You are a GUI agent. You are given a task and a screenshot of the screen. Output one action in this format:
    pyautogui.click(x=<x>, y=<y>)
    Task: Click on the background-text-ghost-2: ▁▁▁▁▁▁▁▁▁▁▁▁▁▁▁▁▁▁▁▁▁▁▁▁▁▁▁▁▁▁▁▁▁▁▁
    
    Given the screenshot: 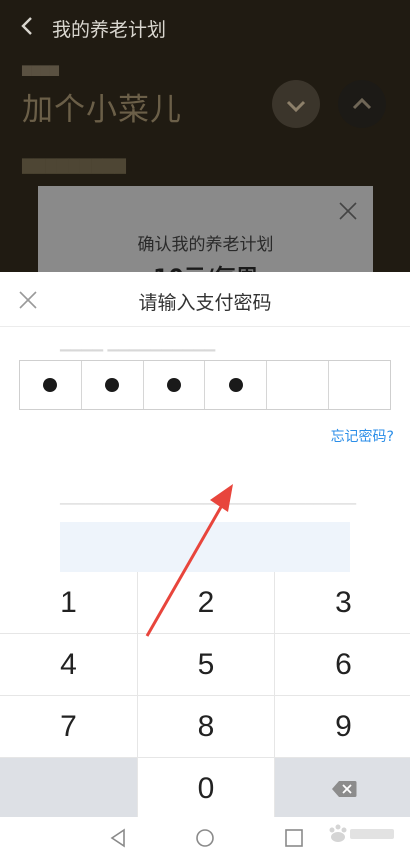 What is the action you would take?
    pyautogui.click(x=208, y=498)
    